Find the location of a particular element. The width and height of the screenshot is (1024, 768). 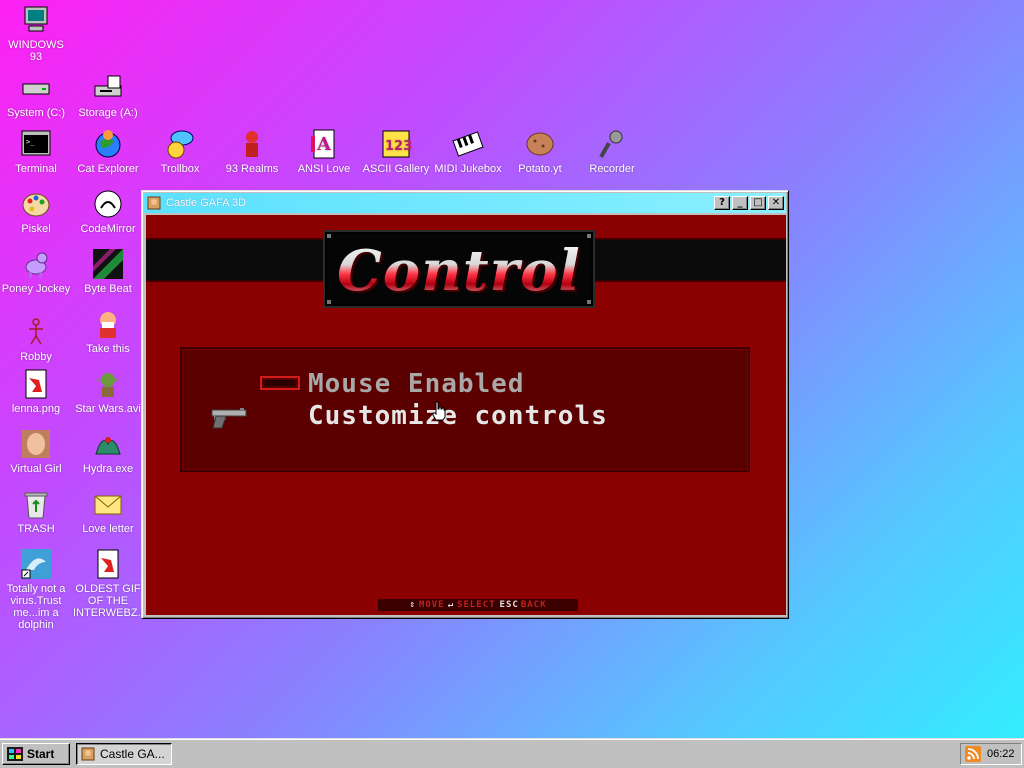

bytebeat-icon is located at coordinates (108, 264).